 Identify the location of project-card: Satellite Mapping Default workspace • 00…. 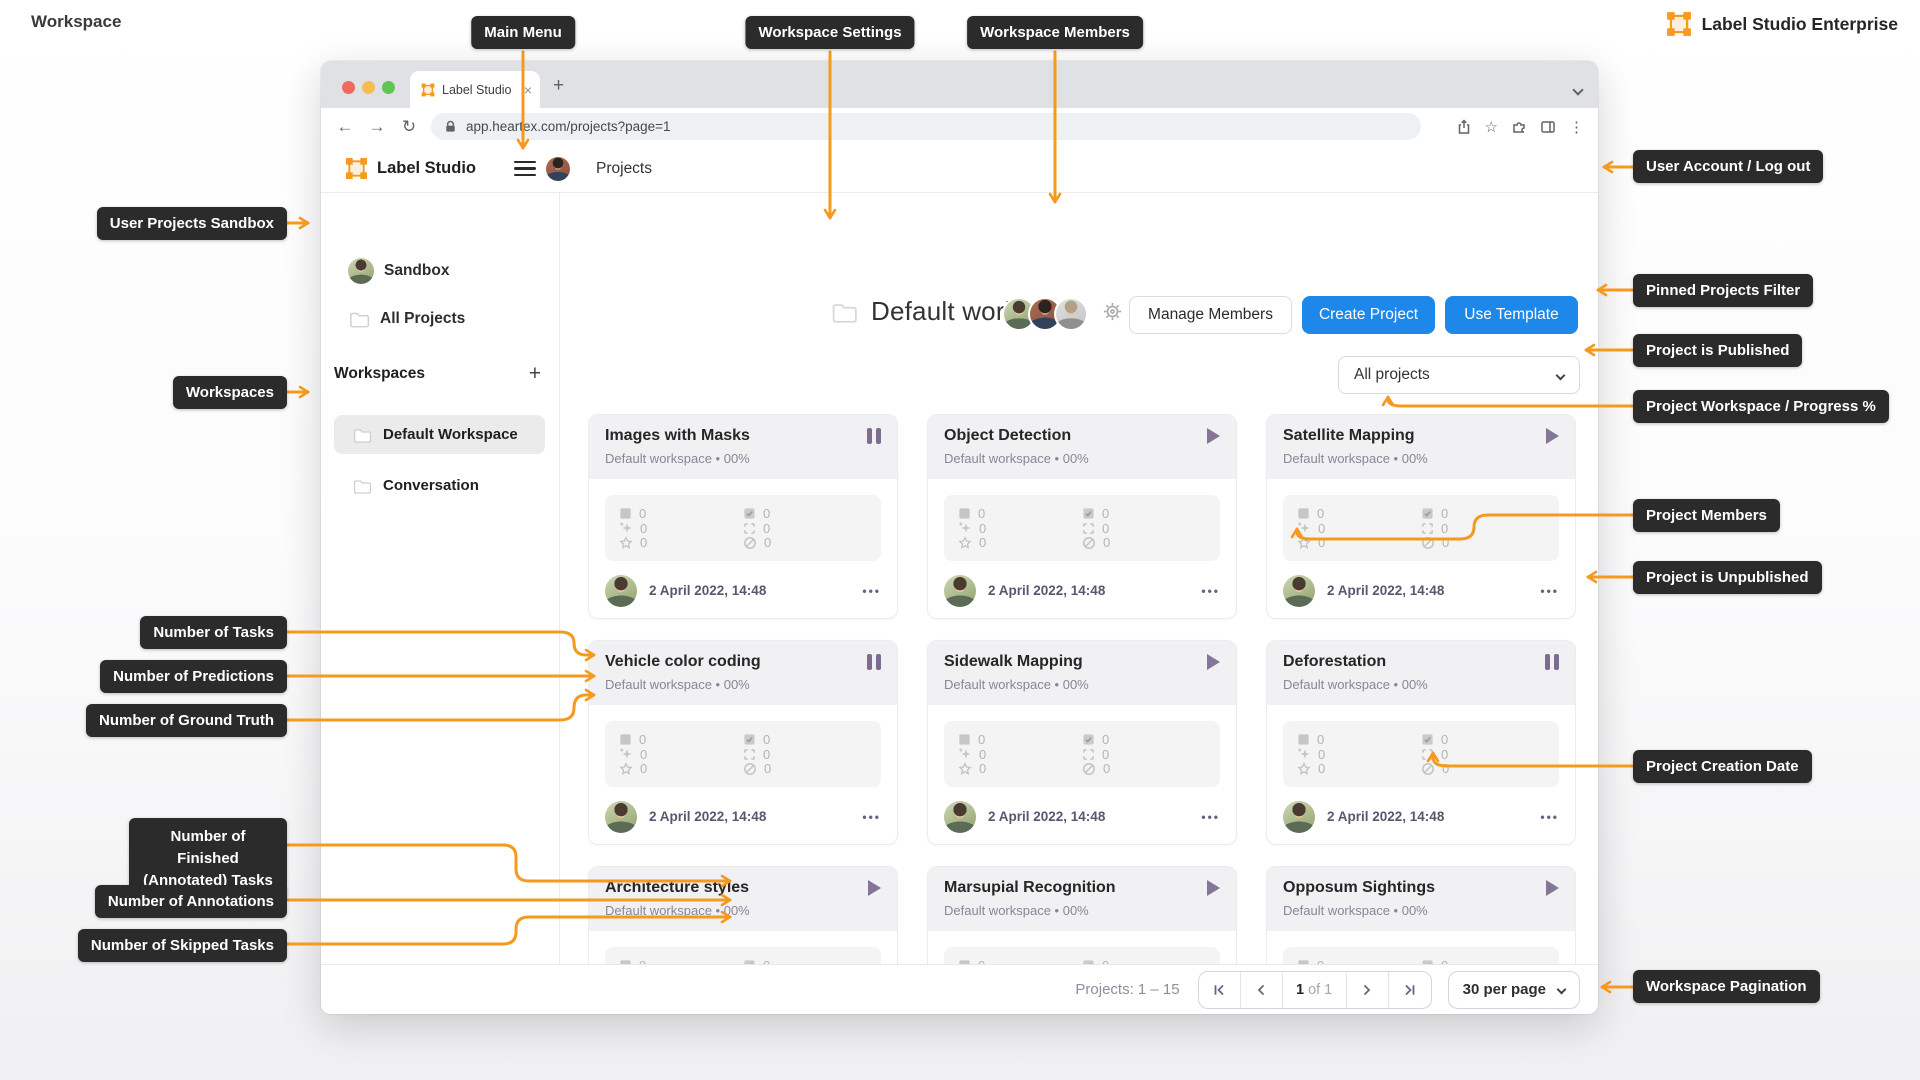
(1421, 516).